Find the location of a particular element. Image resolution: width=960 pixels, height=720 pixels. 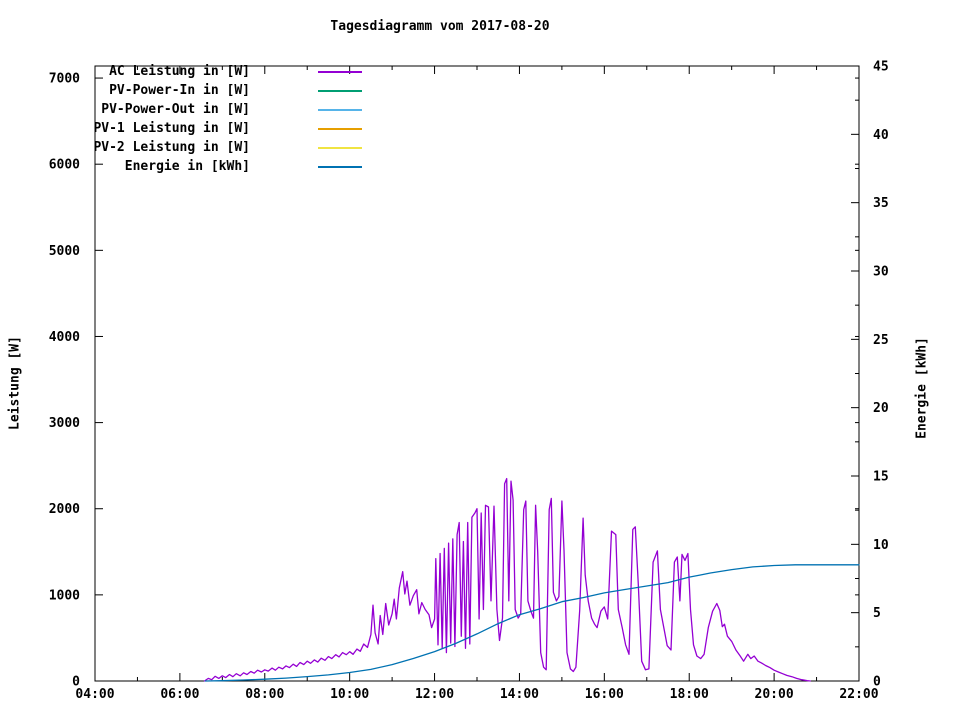

y-right-tick-label: 10 is located at coordinates (881, 545).